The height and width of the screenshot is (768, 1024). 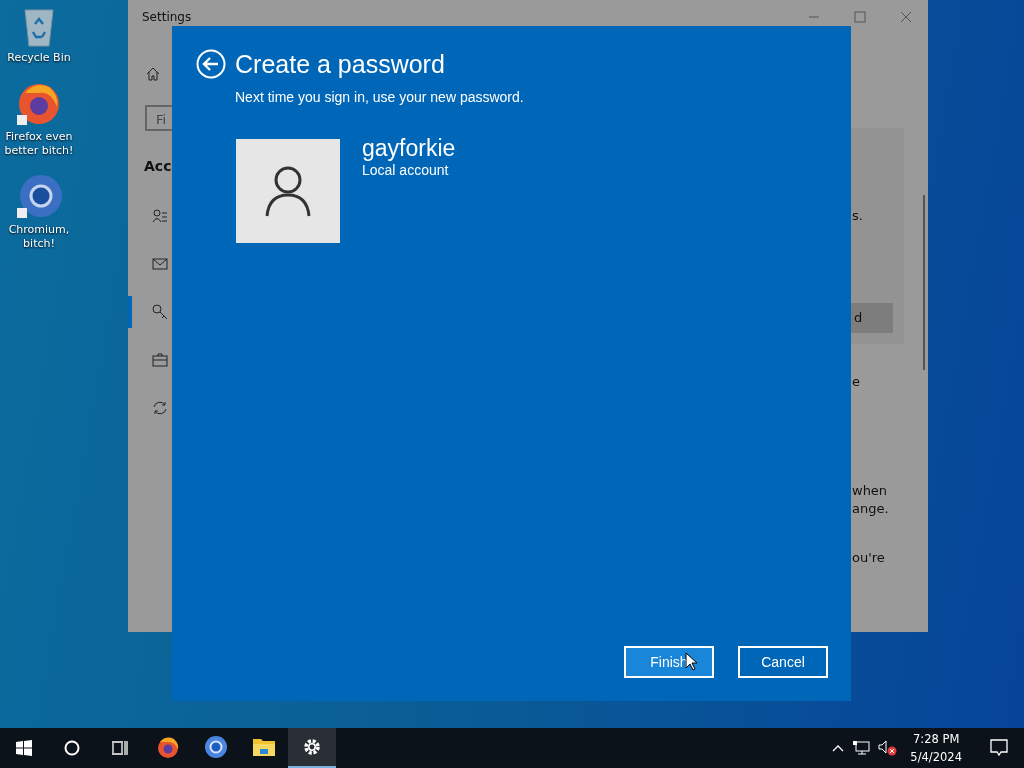 I want to click on chevron-up-icon, so click(x=838, y=748).